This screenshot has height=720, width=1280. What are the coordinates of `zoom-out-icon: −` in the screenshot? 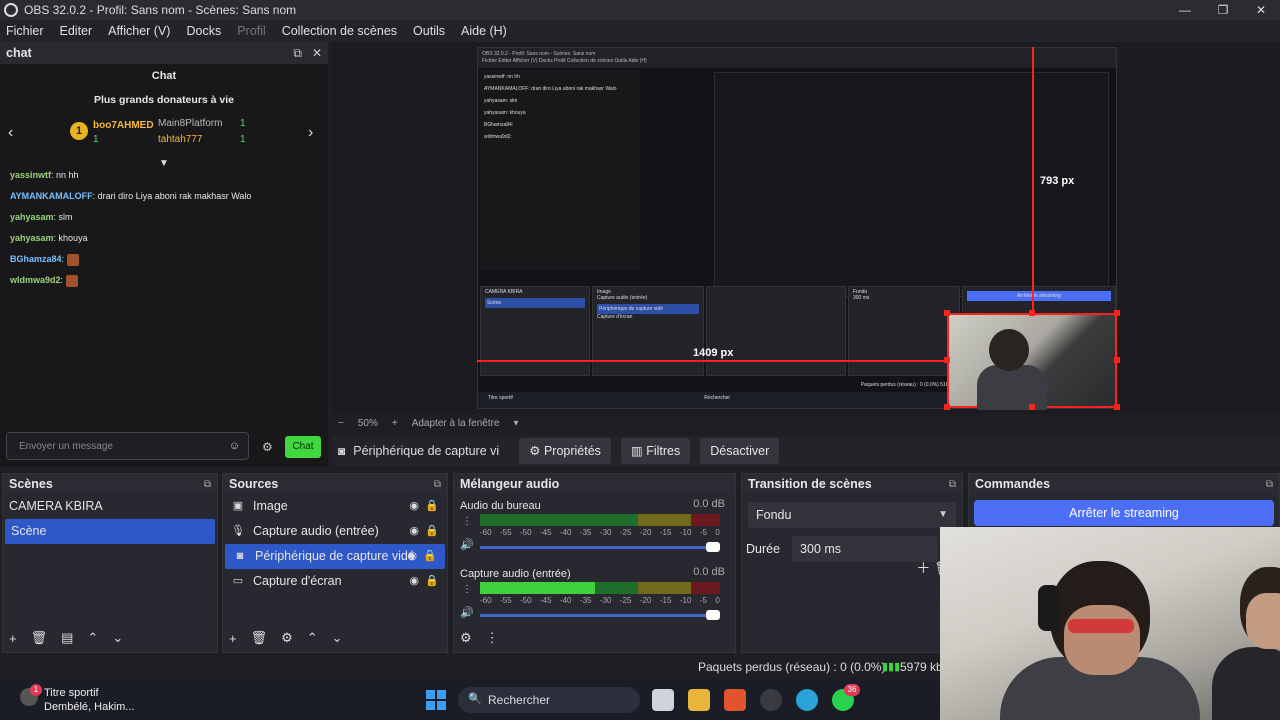 It's located at (341, 423).